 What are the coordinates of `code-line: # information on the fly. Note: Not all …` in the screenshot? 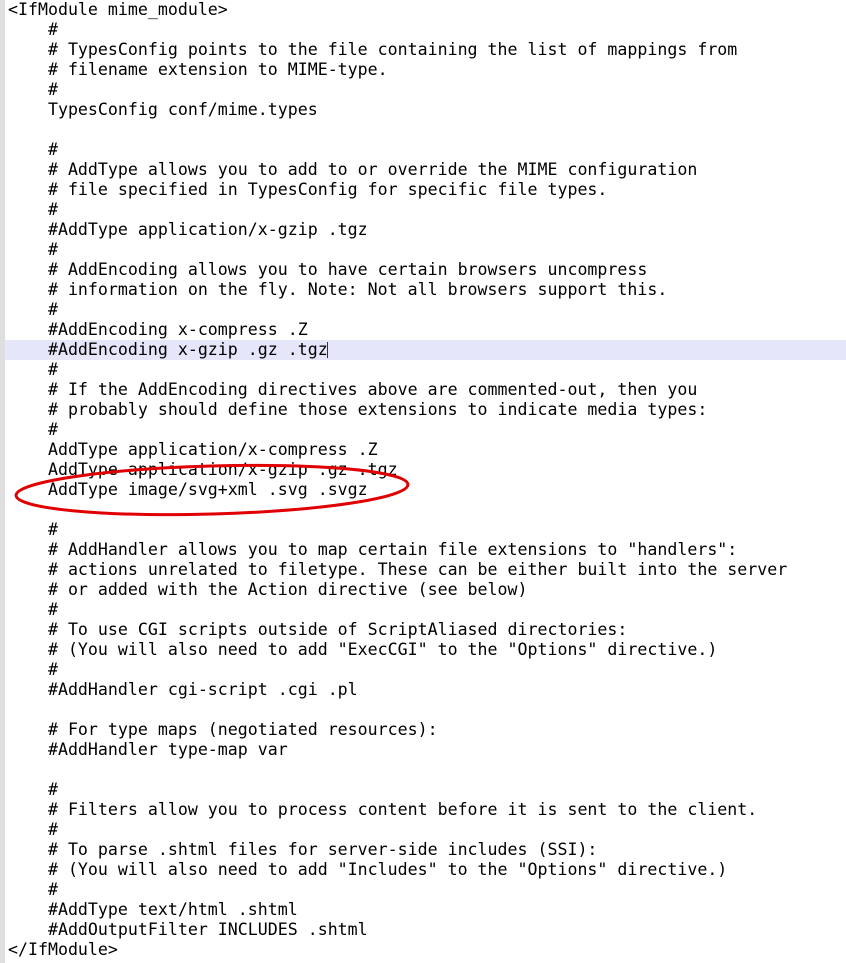 It's located at (423, 290).